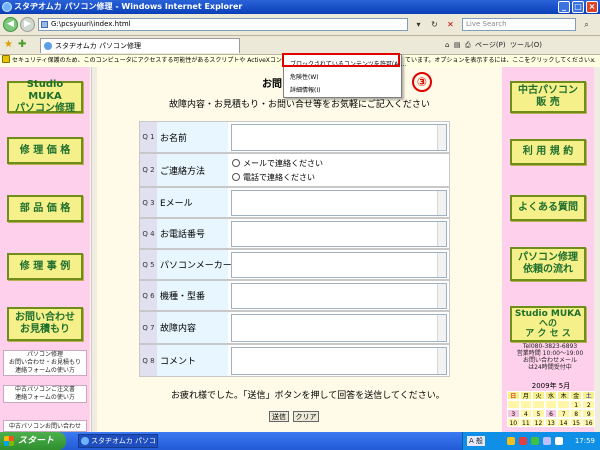 This screenshot has width=600, height=450. I want to click on infobar-close-icon: ×, so click(592, 61).